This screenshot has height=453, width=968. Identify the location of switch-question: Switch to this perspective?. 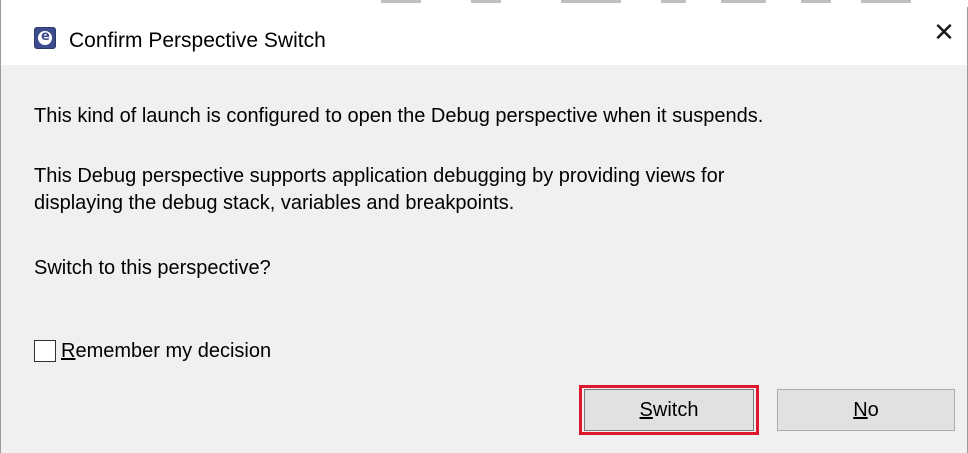
(152, 268).